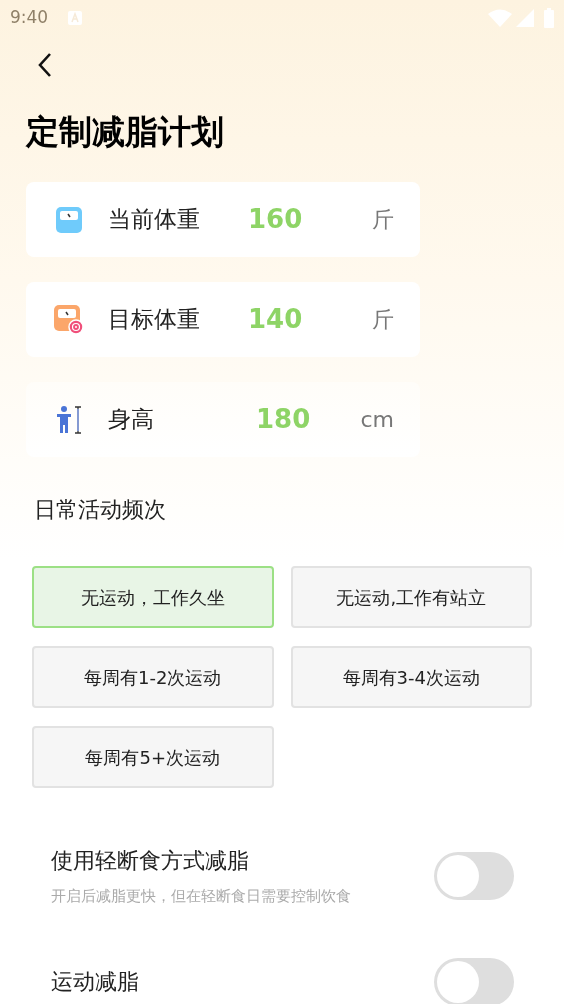 This screenshot has width=564, height=1004. Describe the element at coordinates (154, 320) in the screenshot. I see `field-label: 目标体重` at that location.